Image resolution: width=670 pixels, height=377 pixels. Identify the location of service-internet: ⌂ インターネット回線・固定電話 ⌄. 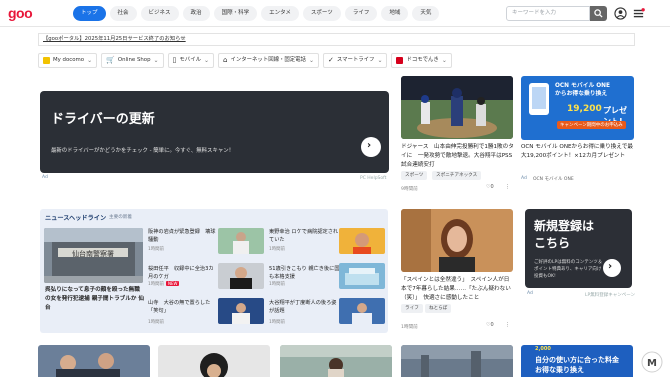
(268, 60).